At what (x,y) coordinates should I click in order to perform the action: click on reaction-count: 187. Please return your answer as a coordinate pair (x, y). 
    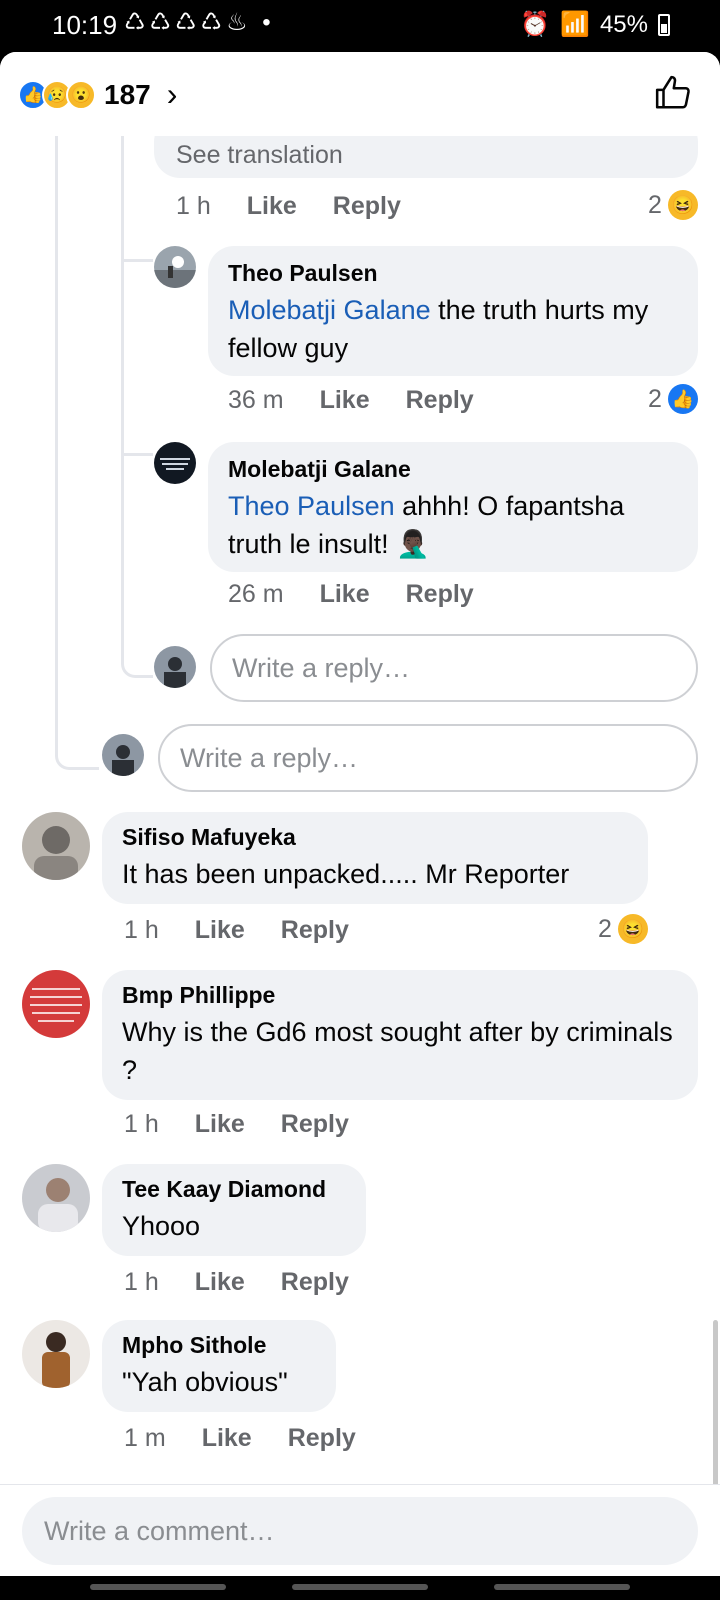
    Looking at the image, I should click on (127, 94).